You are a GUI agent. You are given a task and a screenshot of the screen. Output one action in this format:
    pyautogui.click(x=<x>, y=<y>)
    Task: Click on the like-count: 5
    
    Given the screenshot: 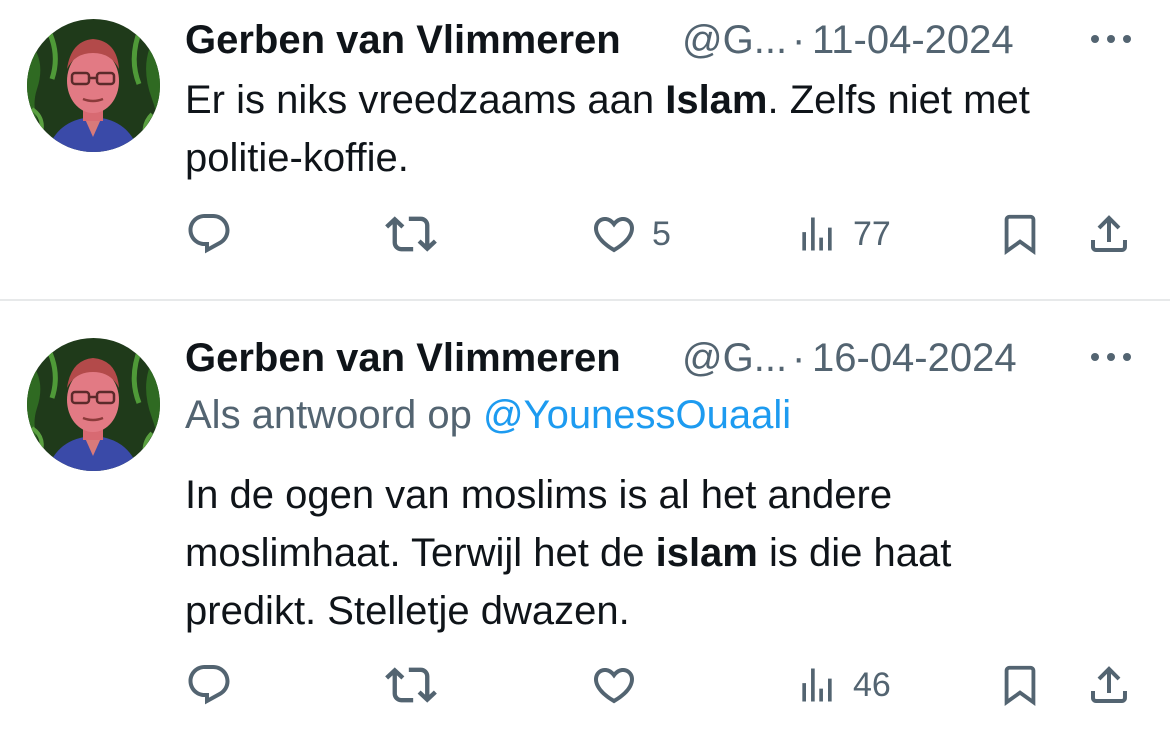 What is the action you would take?
    pyautogui.click(x=661, y=233)
    